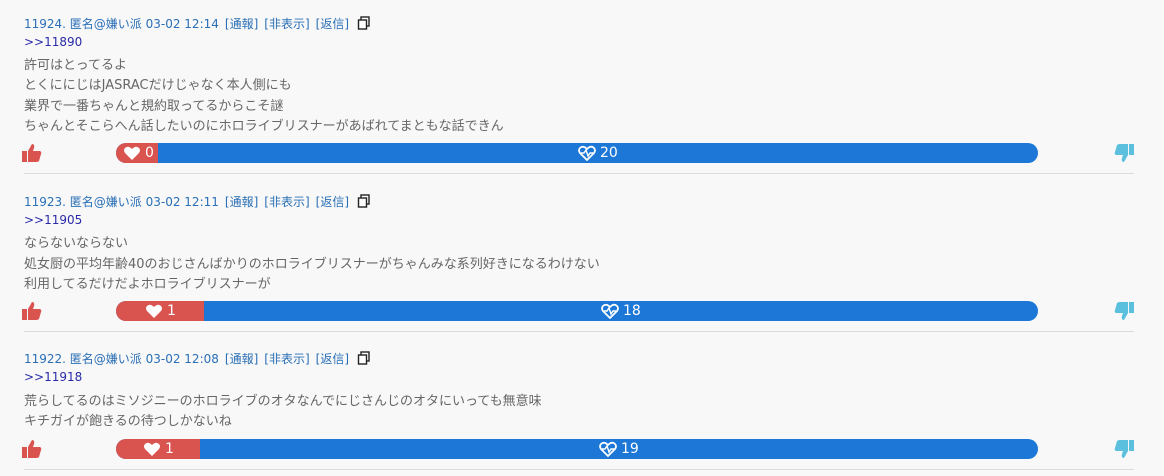  What do you see at coordinates (632, 311) in the screenshot?
I see `dislike-count: 18` at bounding box center [632, 311].